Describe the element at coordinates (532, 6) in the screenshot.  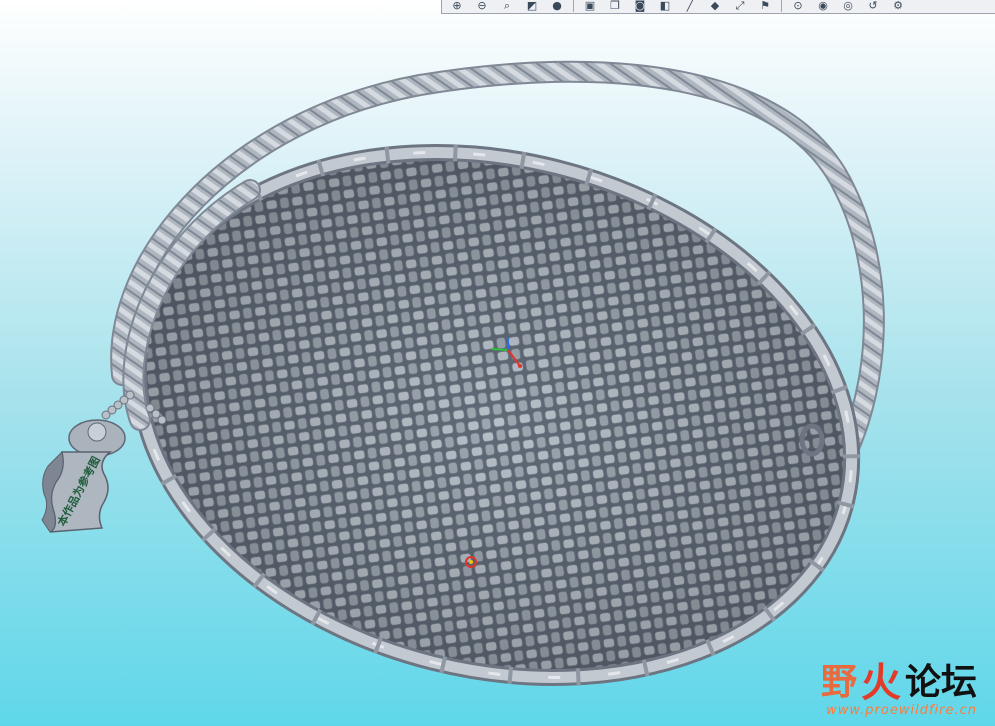
I see `reorient-icon: ◩` at that location.